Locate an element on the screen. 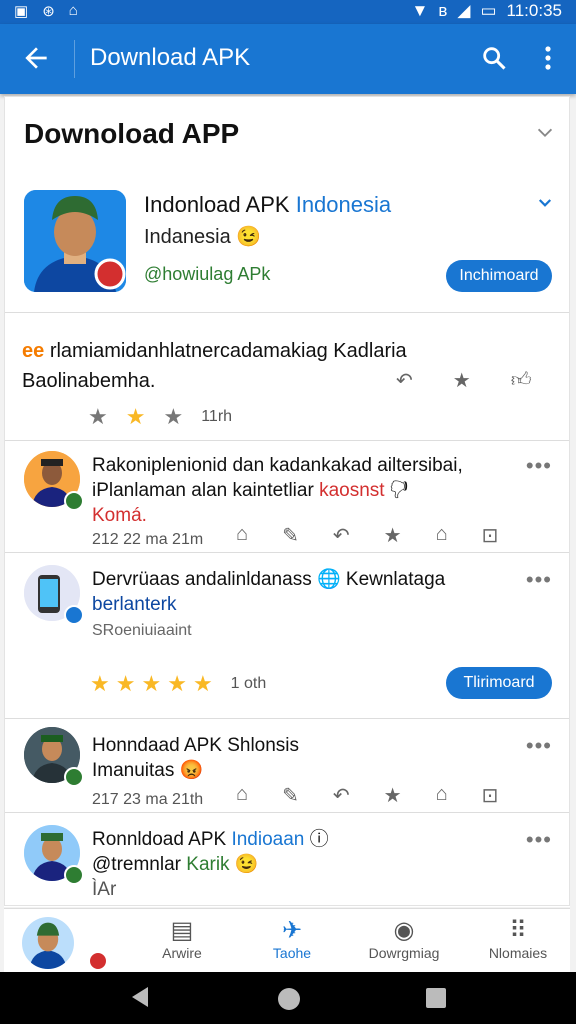  system-navigation-bar is located at coordinates (288, 998).